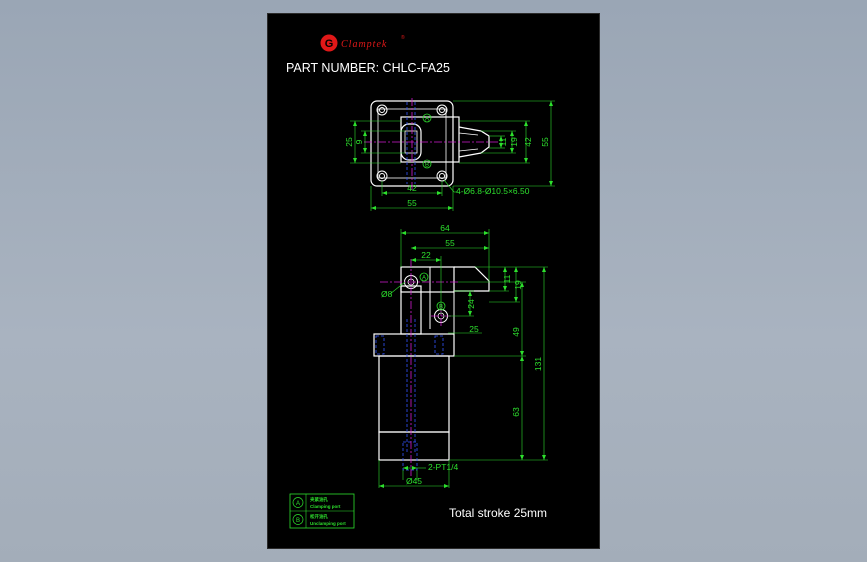 The image size is (867, 562). I want to click on part-number: PART NUMBER: CHLC-FA25, so click(368, 68).